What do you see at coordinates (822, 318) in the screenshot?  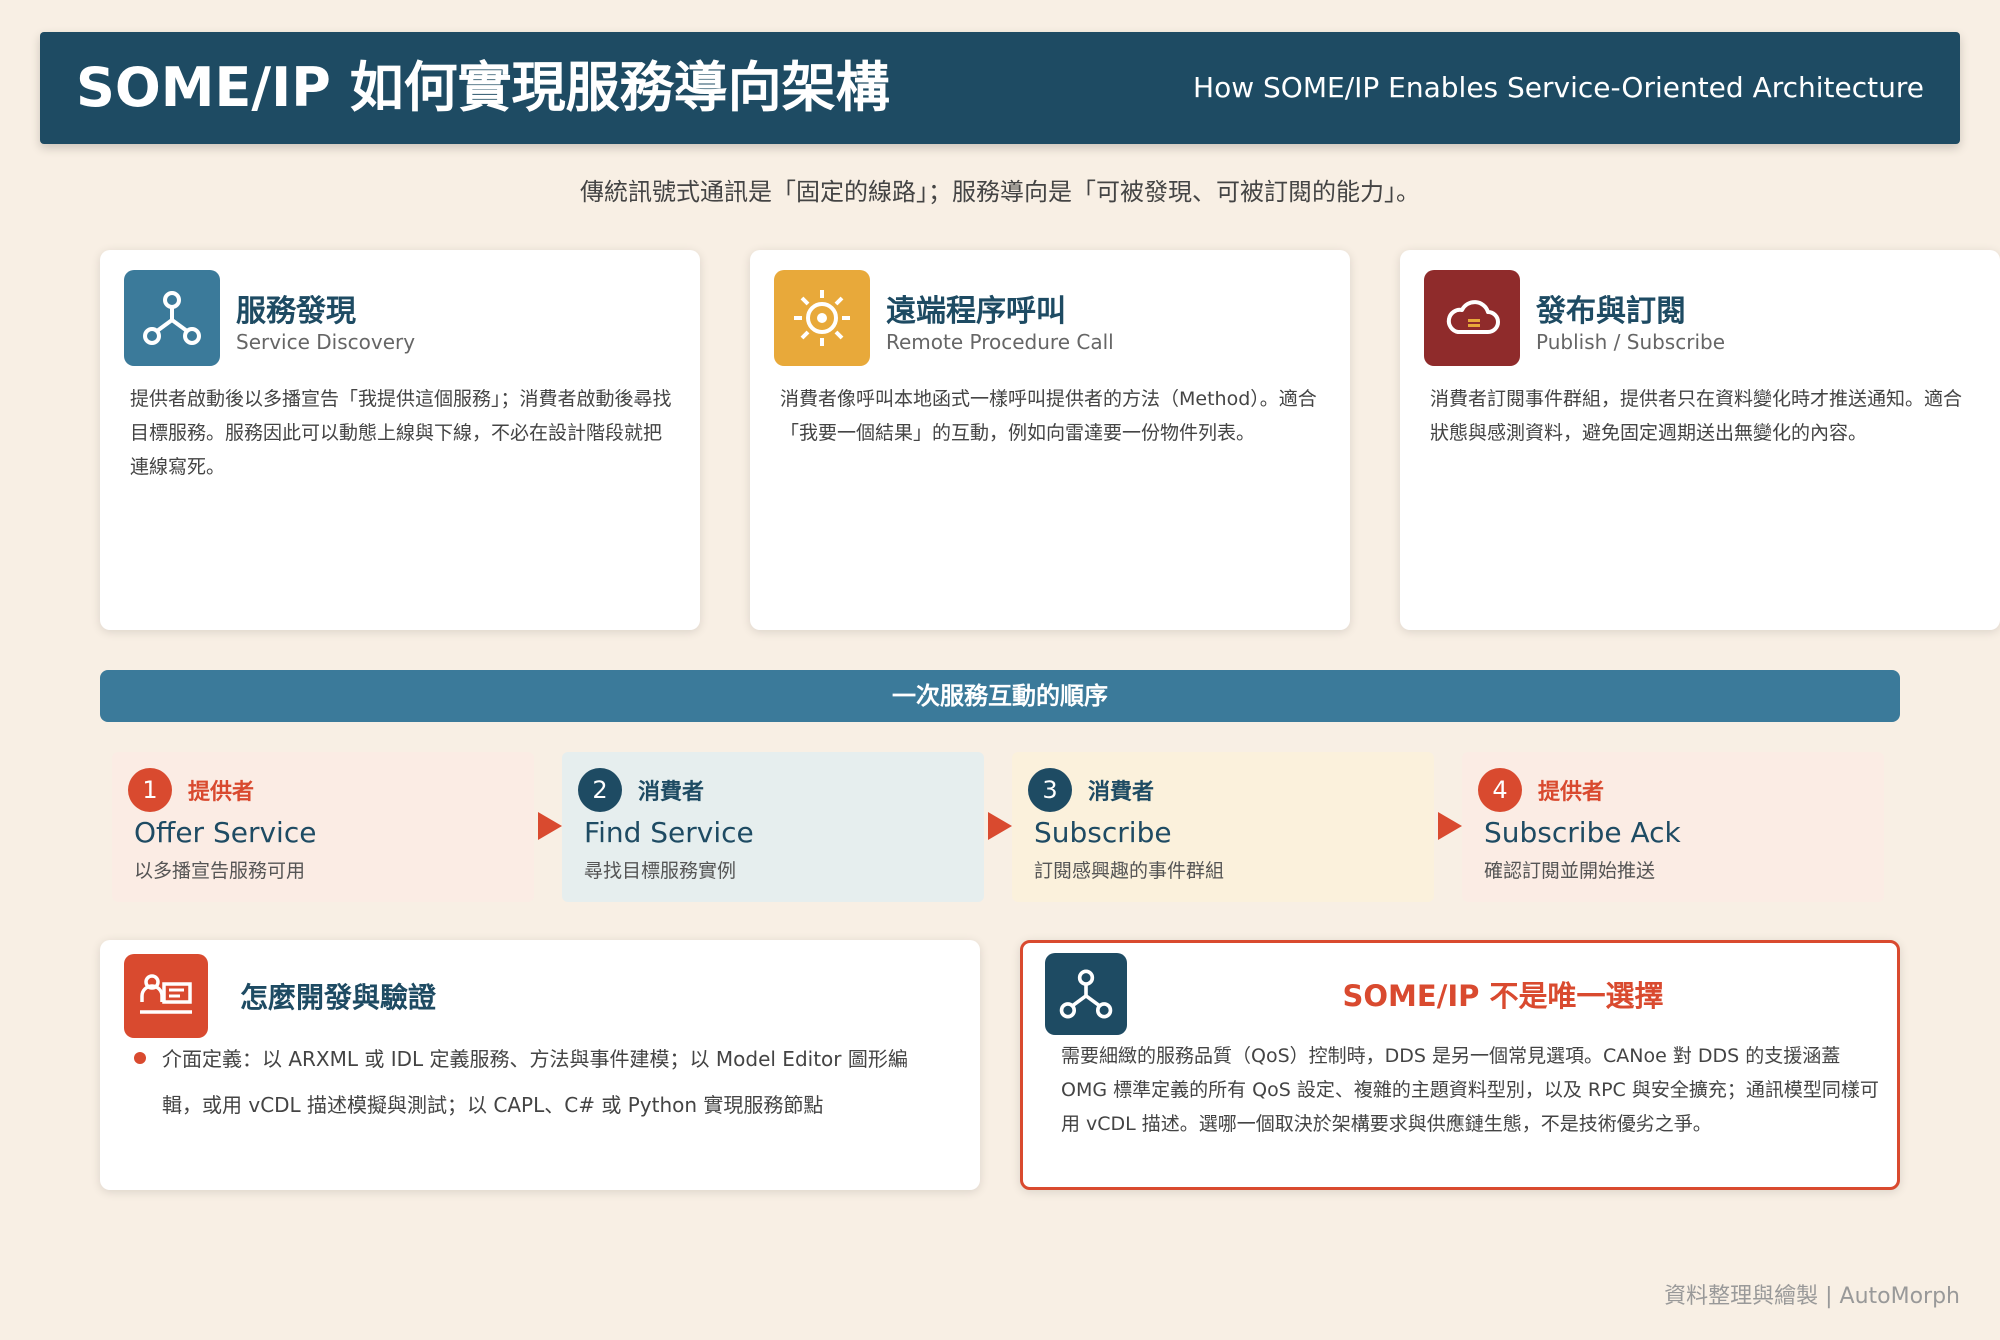 I see `gear-sun-icon` at bounding box center [822, 318].